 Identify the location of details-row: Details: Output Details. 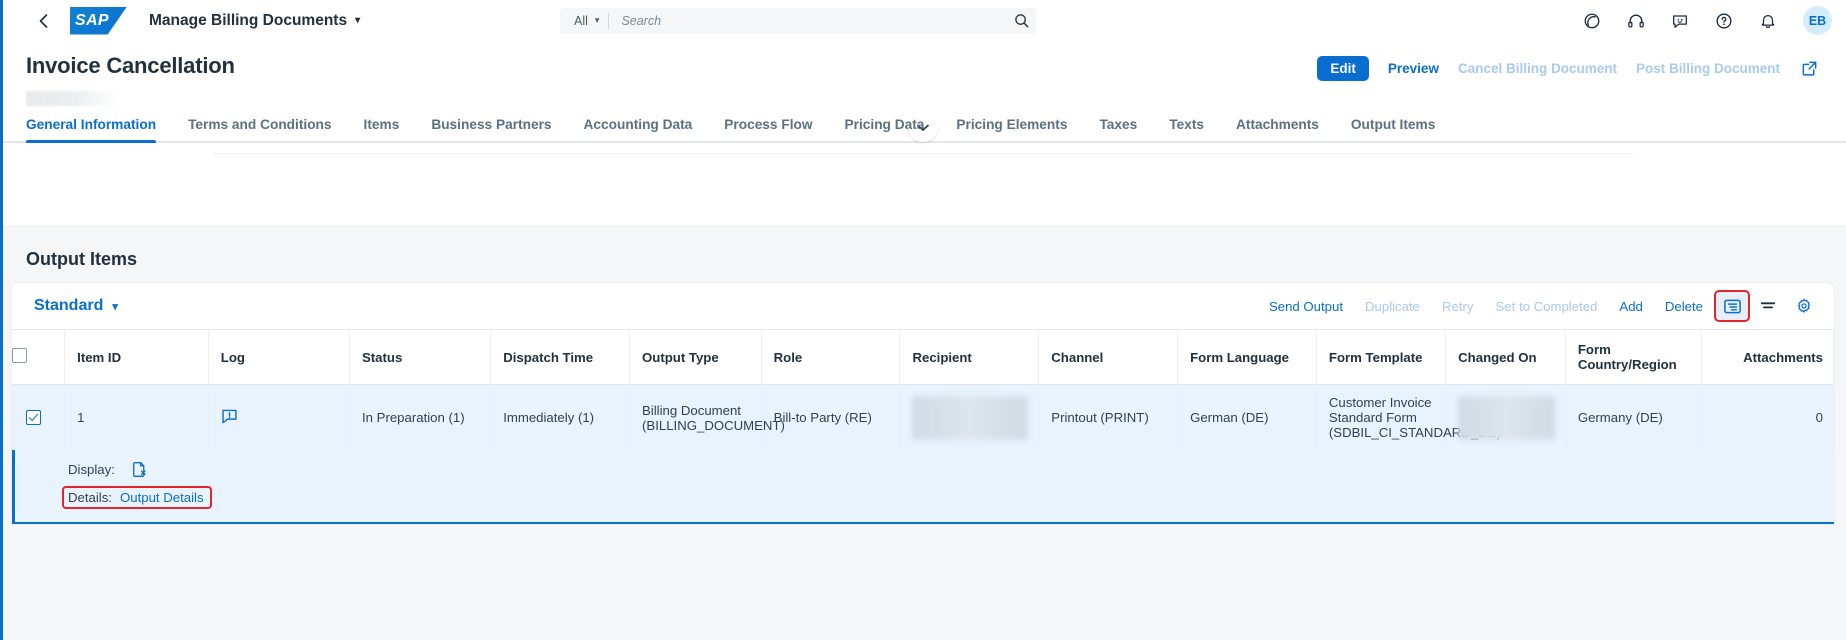
(923, 497).